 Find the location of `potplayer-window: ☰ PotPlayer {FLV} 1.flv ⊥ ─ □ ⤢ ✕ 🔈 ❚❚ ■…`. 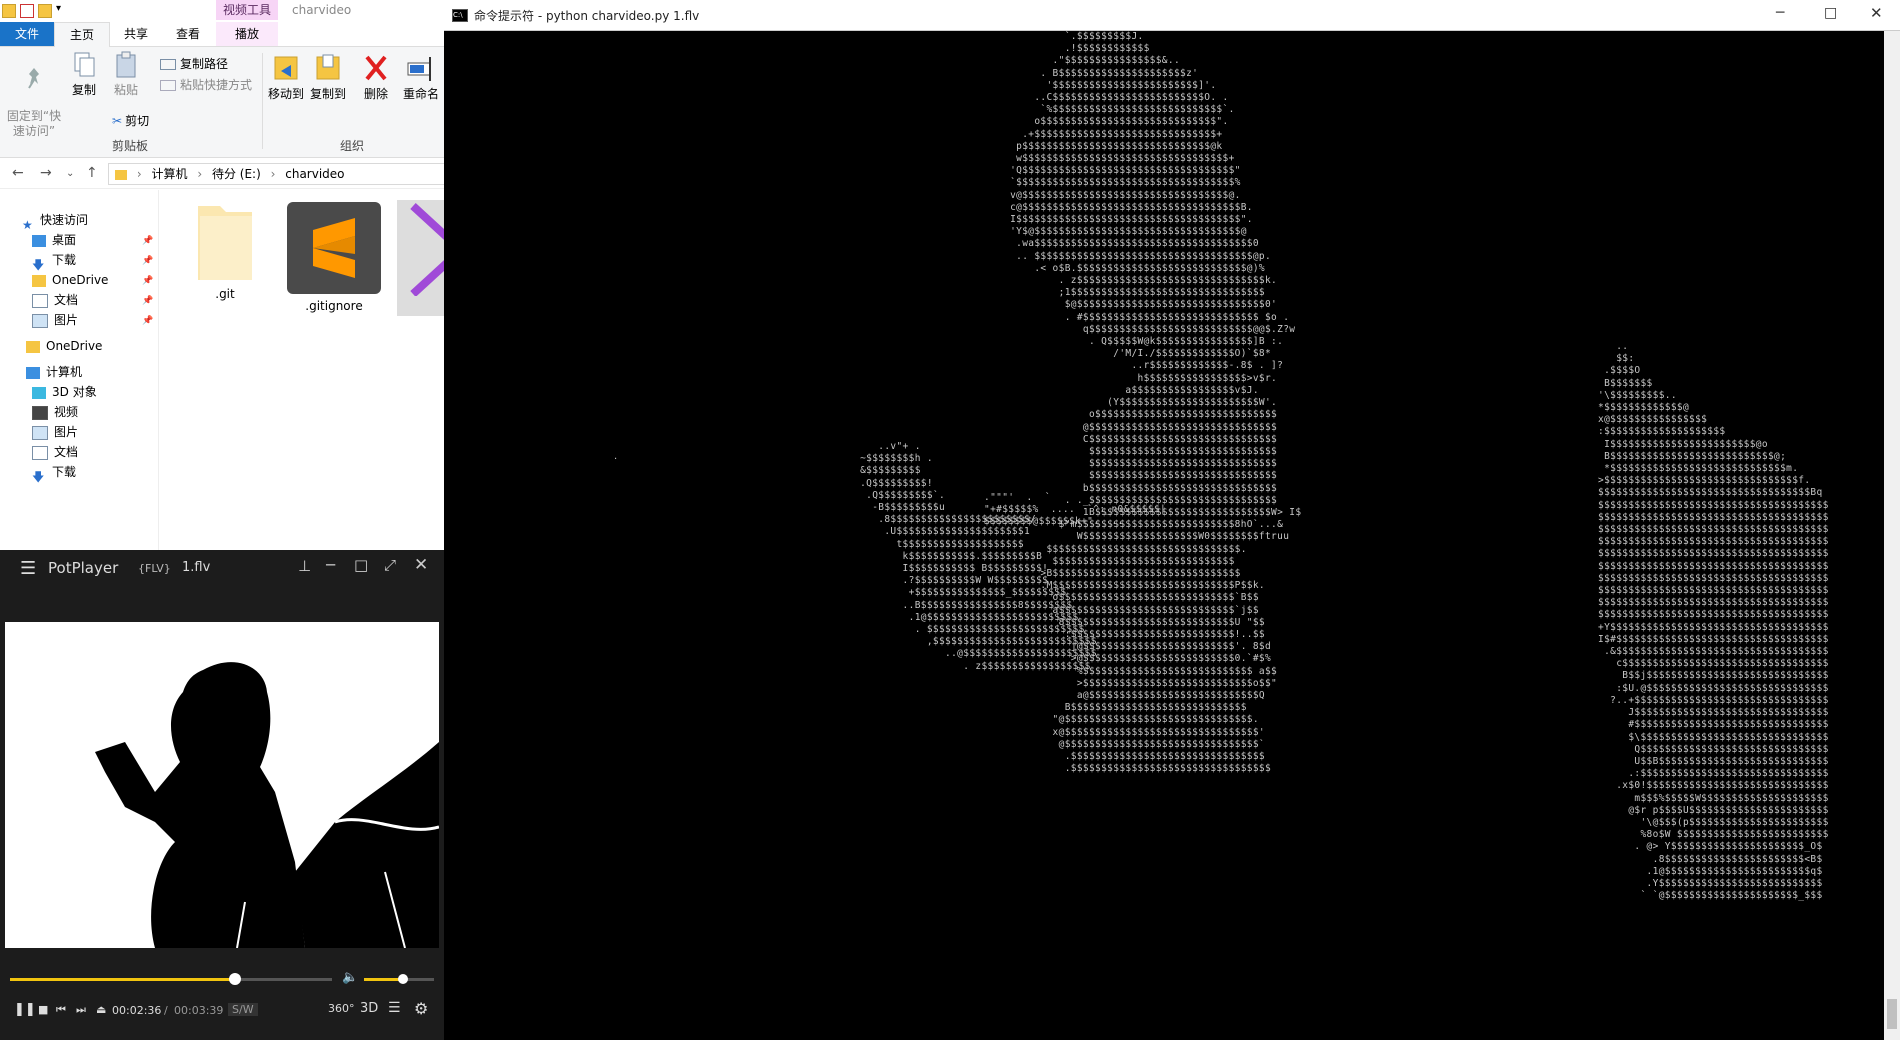

potplayer-window: ☰ PotPlayer {FLV} 1.flv ⊥ ─ □ ⤢ ✕ 🔈 ❚❚ ■… is located at coordinates (222, 795).